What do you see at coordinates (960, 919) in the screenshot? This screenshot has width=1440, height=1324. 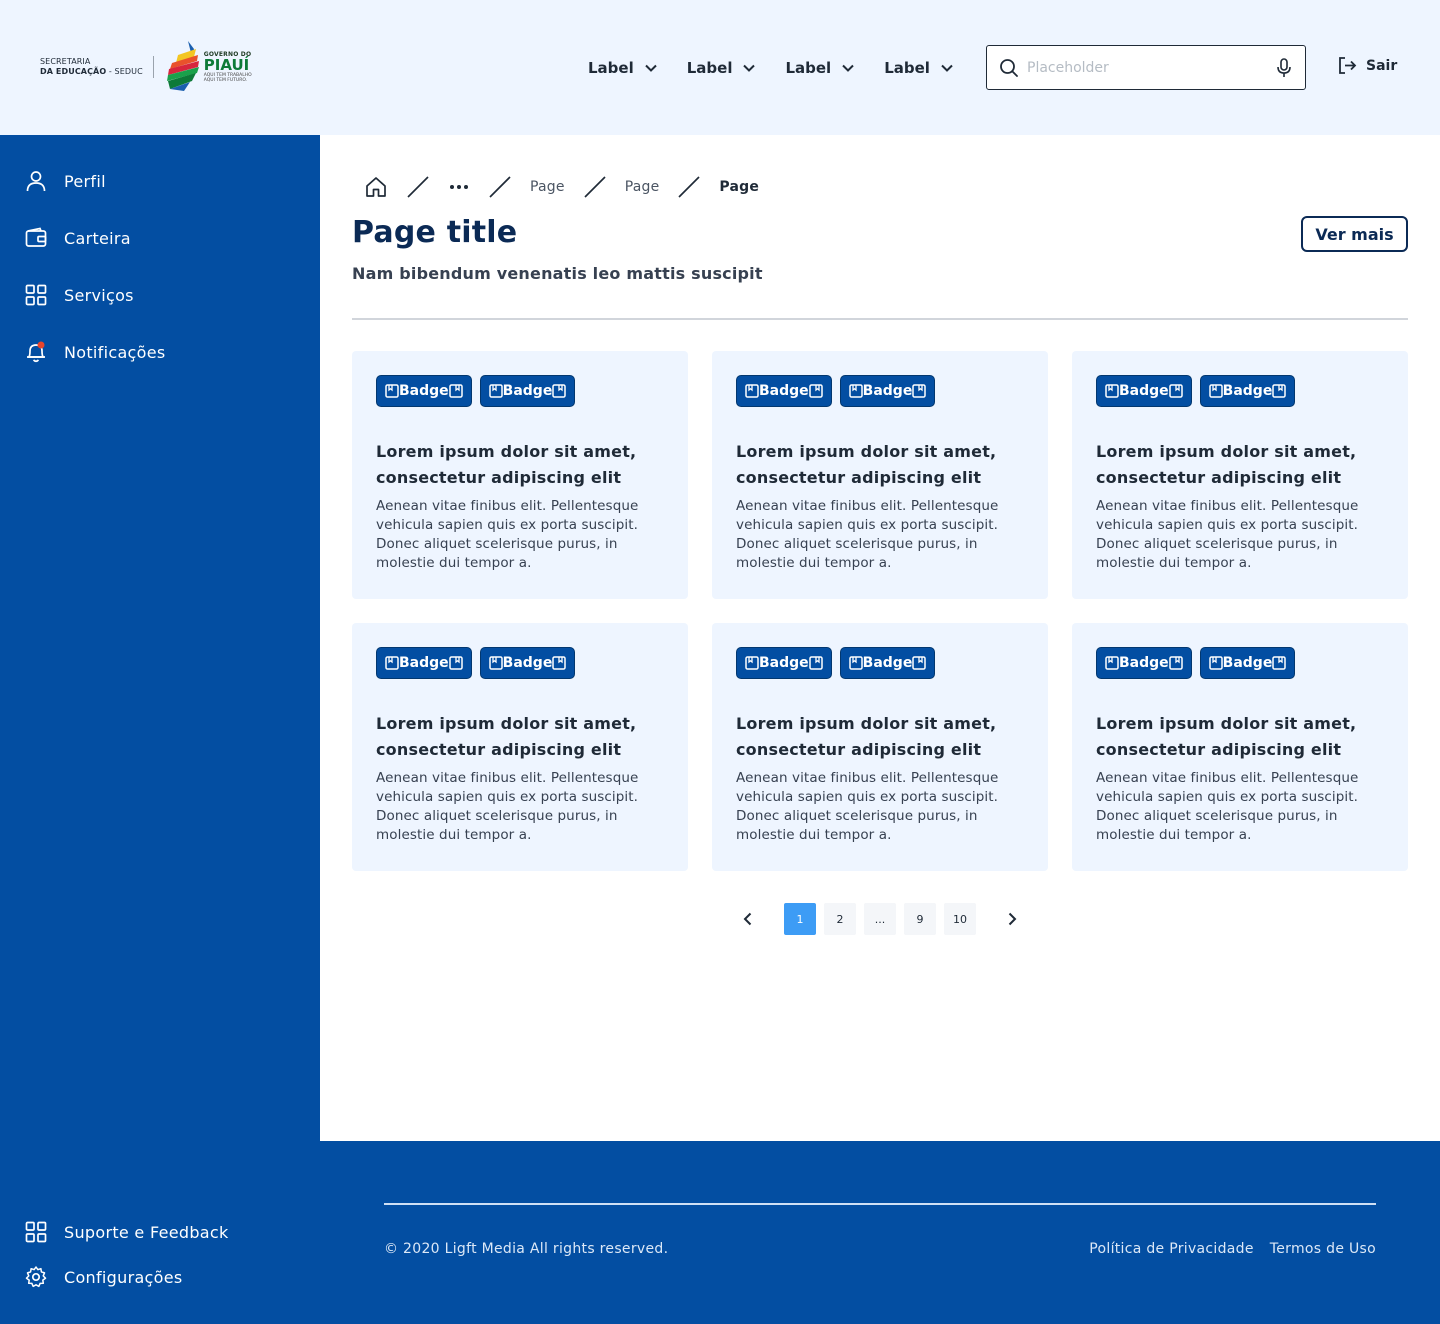 I see `pagination-page-10: 10` at bounding box center [960, 919].